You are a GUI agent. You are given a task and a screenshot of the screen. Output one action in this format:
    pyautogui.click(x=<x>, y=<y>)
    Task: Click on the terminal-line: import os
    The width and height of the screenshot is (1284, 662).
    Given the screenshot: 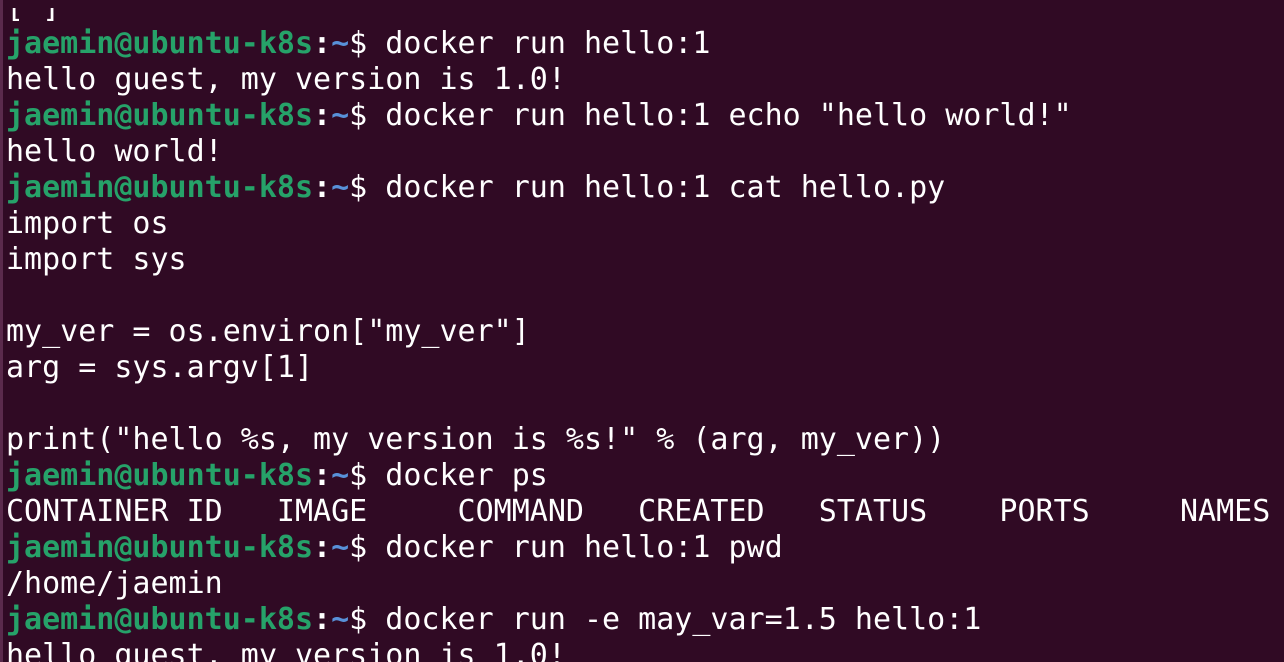 What is the action you would take?
    pyautogui.click(x=638, y=224)
    